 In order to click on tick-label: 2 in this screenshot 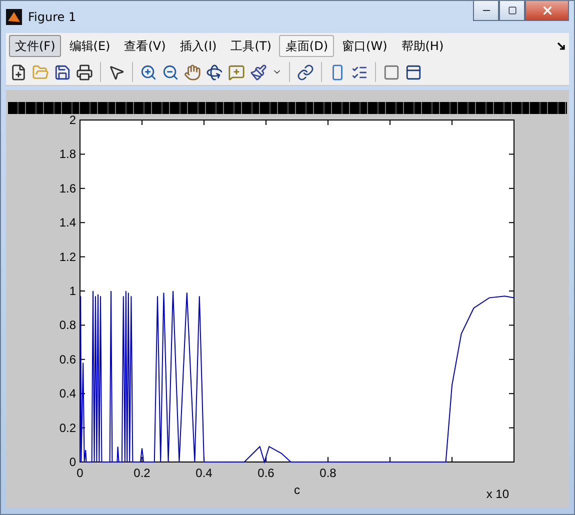, I will do `click(72, 120)`.